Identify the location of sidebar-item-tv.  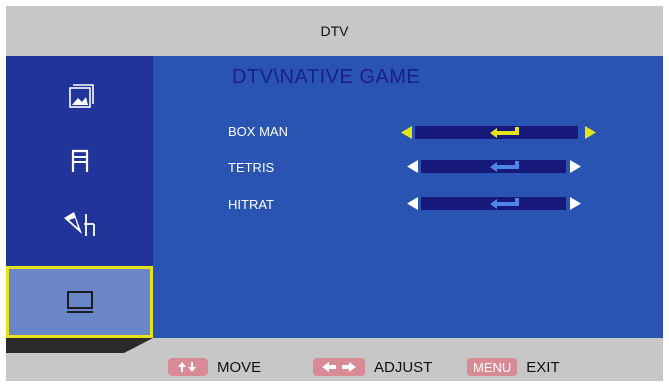
(79, 302).